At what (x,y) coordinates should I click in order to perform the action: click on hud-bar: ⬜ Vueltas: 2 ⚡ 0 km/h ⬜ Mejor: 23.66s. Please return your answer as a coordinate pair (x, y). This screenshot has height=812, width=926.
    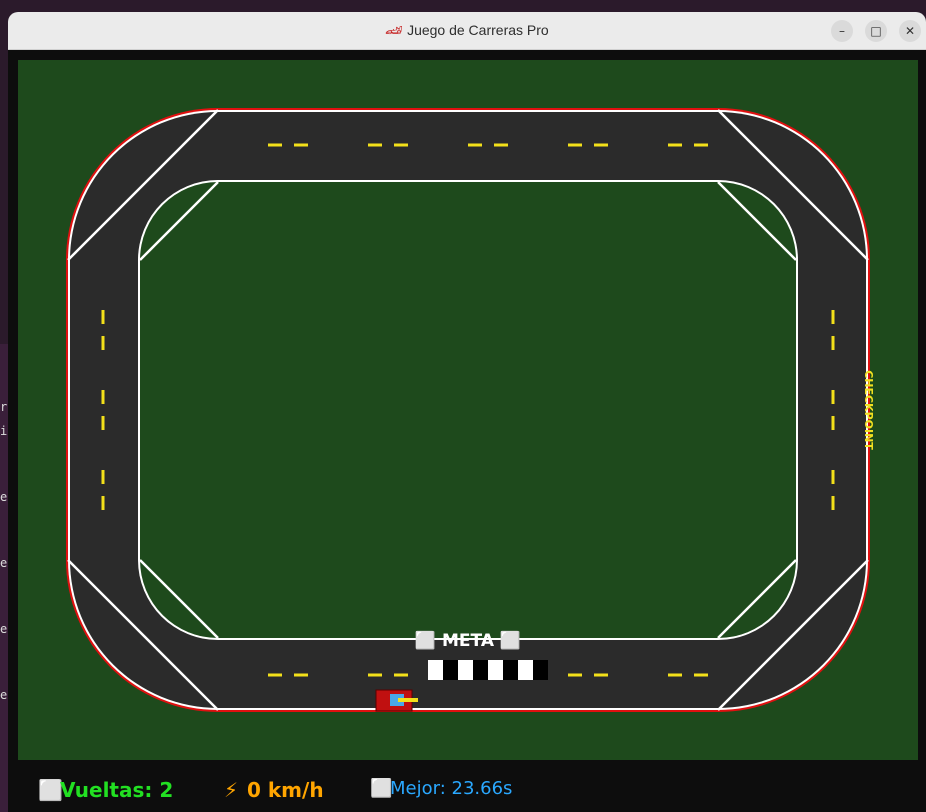
    Looking at the image, I should click on (467, 786).